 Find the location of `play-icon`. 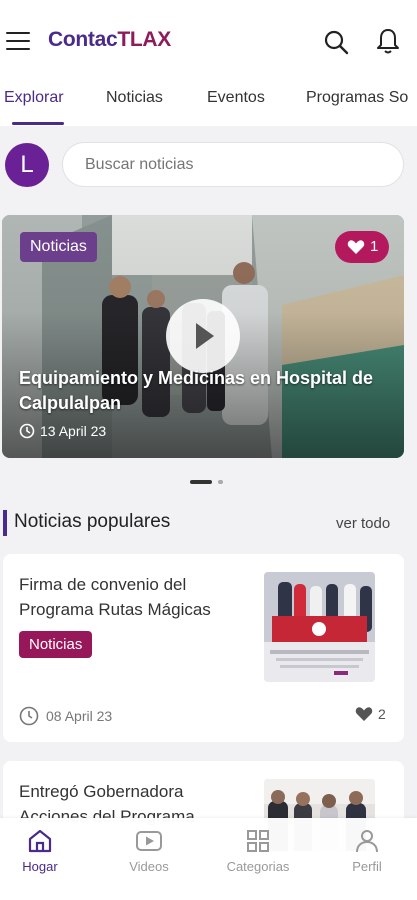

play-icon is located at coordinates (205, 336).